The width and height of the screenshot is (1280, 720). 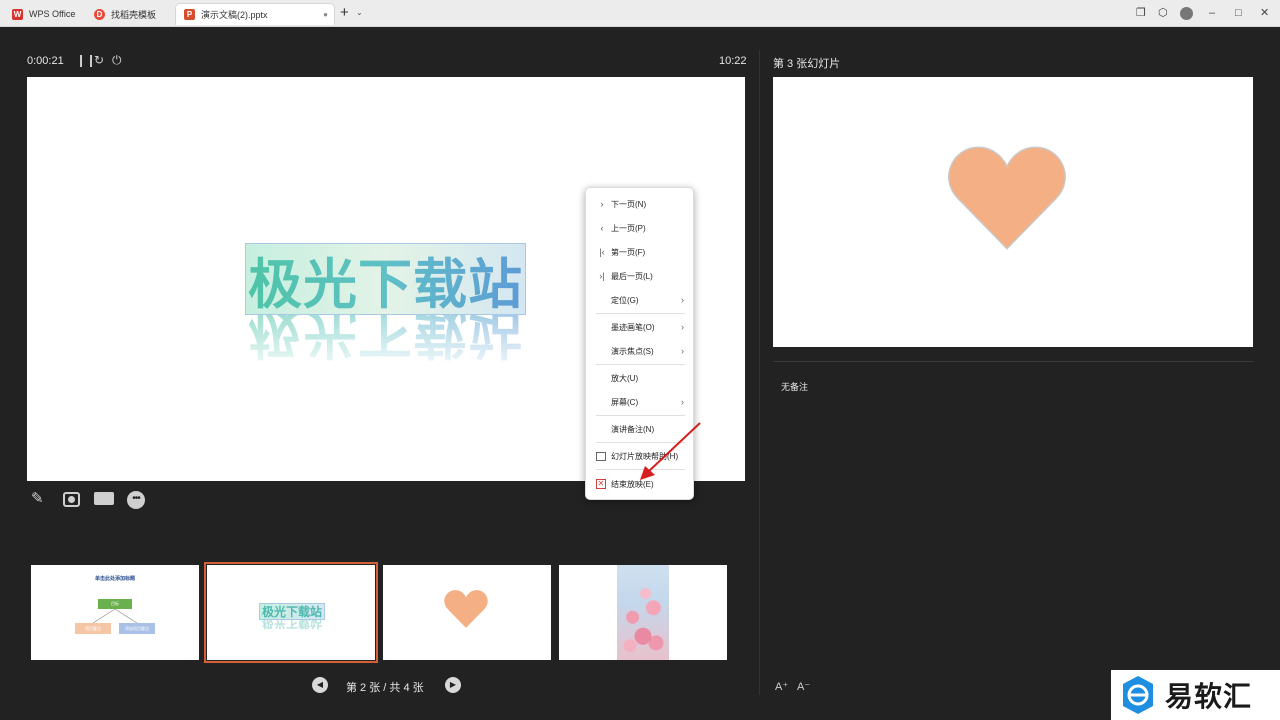 What do you see at coordinates (1138, 695) in the screenshot?
I see `watermark-e-icon` at bounding box center [1138, 695].